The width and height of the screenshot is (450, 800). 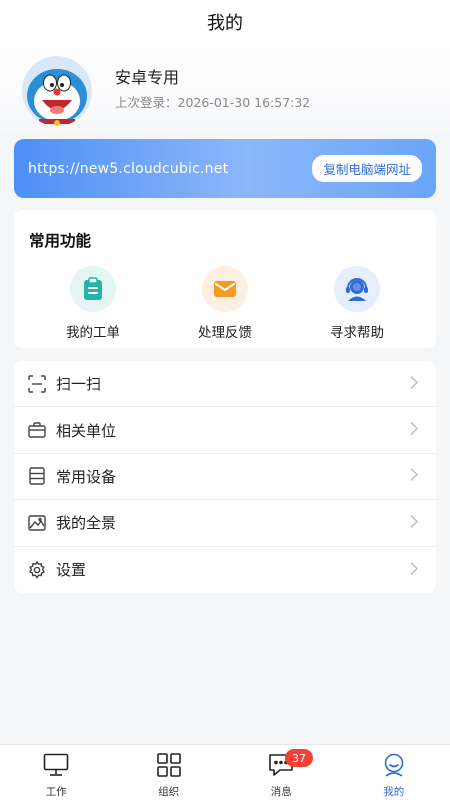 I want to click on handle-feedback-label: 处理反馈, so click(x=225, y=333).